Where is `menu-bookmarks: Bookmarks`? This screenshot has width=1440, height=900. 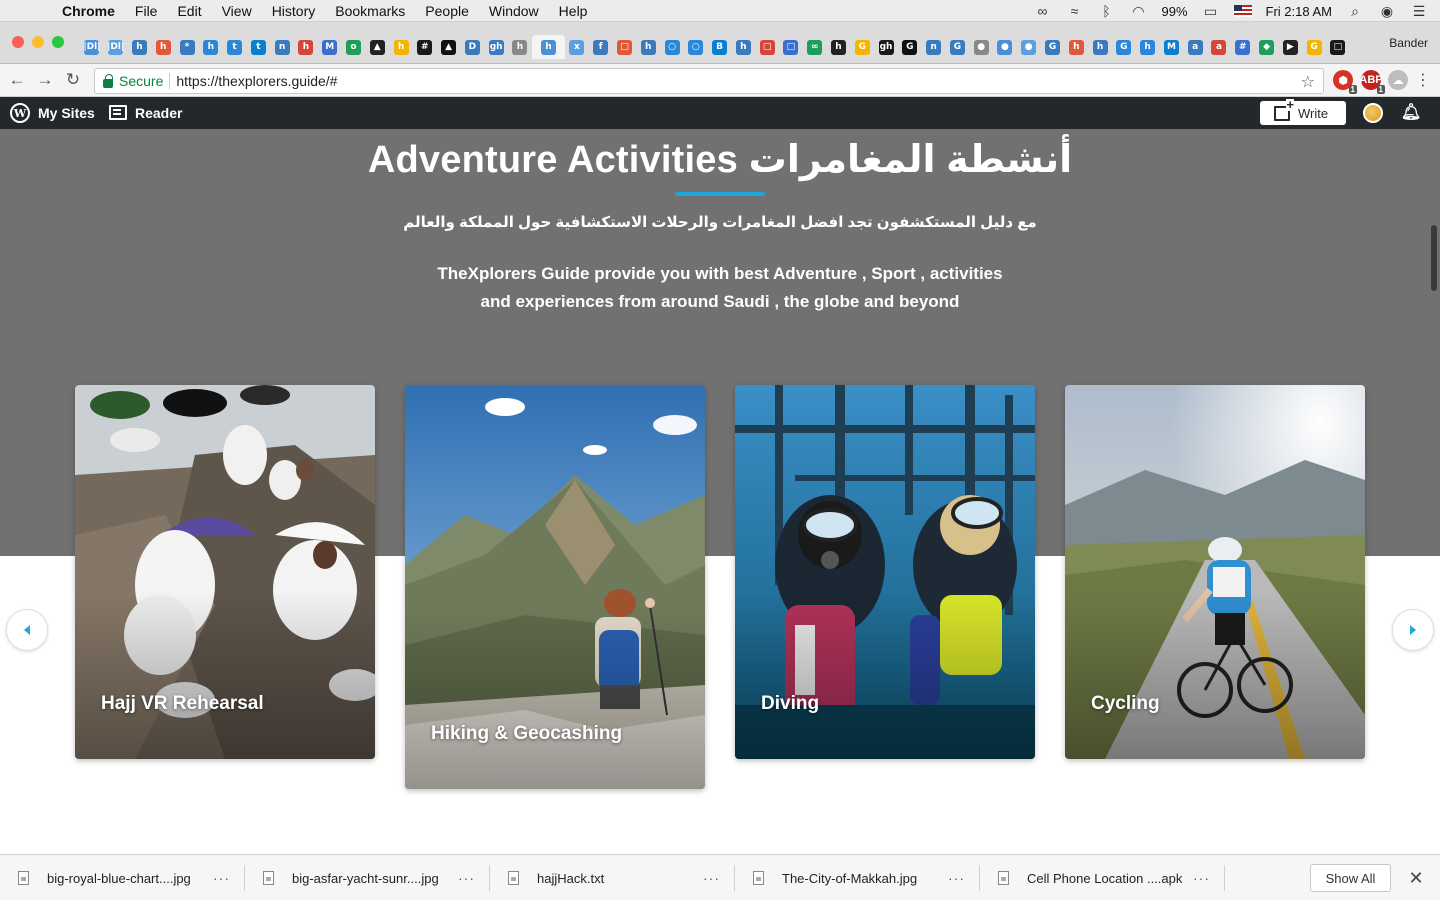
menu-bookmarks: Bookmarks is located at coordinates (370, 11).